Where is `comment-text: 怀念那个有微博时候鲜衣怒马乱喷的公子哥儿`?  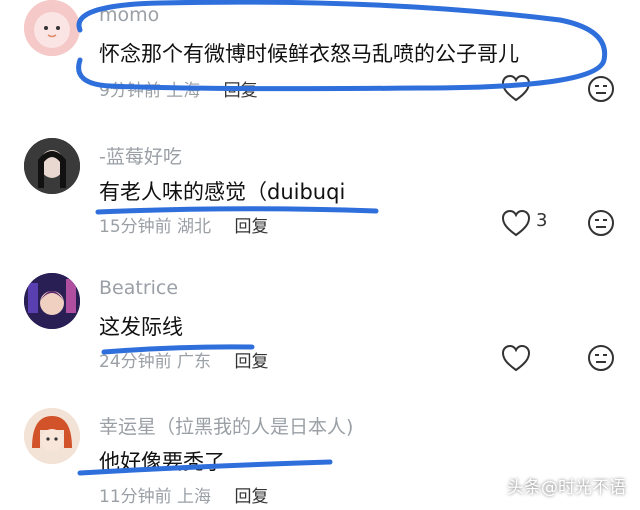
comment-text: 怀念那个有微博时候鲜衣怒马乱喷的公子哥儿 is located at coordinates (309, 54).